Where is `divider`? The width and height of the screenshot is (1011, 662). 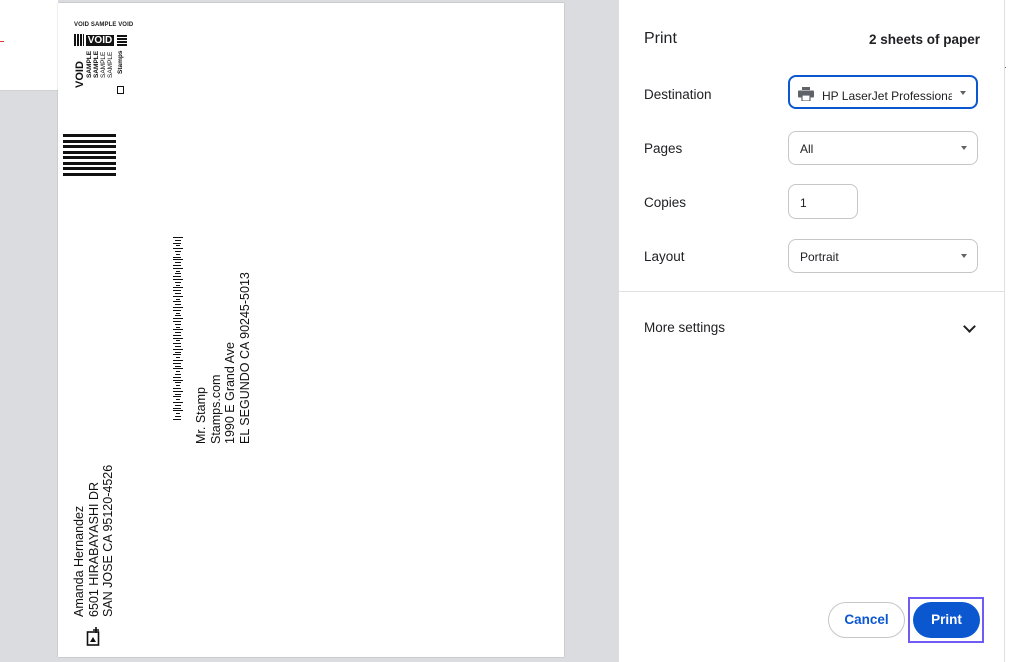
divider is located at coordinates (29, 90).